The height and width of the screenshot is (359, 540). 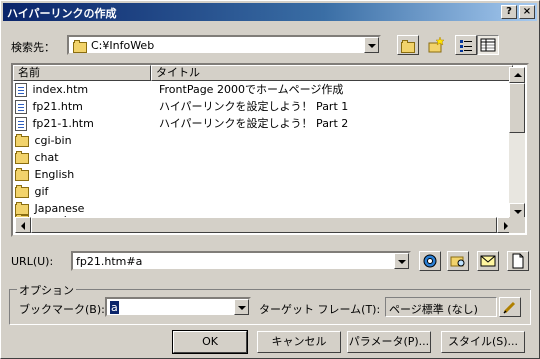 I want to click on window-title: ハイパーリンクの作成, so click(x=62, y=13).